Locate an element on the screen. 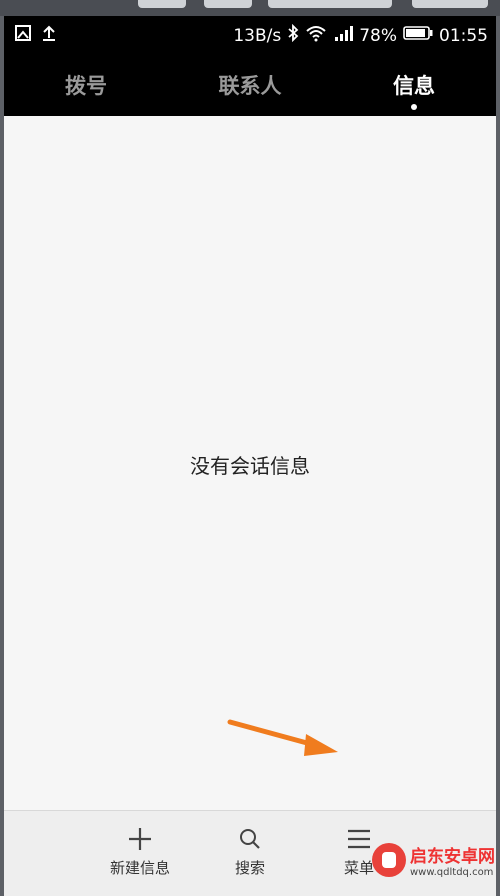  upload-icon is located at coordinates (49, 35).